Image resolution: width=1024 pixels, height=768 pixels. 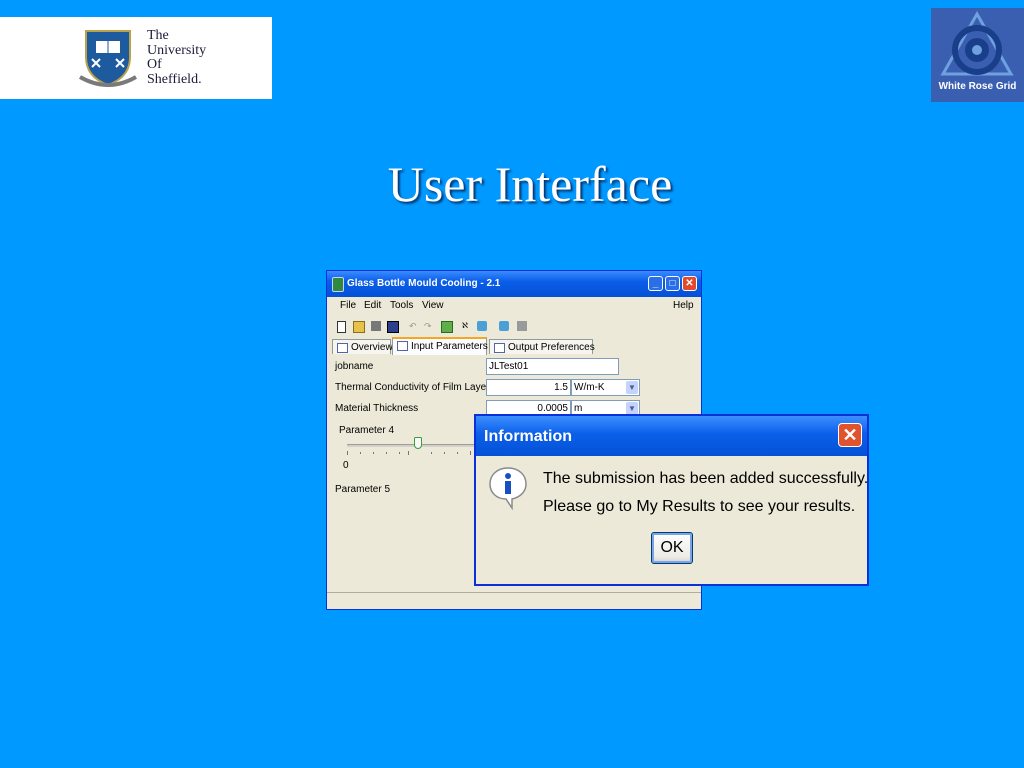 What do you see at coordinates (528, 387) in the screenshot?
I see `thermal-conductivity-input: 1.5` at bounding box center [528, 387].